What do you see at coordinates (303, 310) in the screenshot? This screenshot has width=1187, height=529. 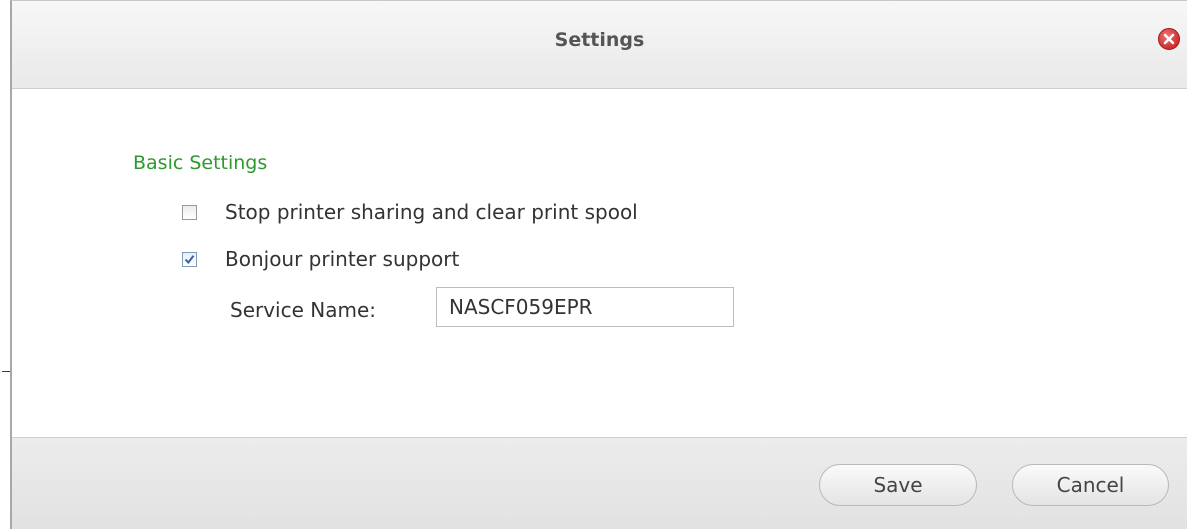 I see `service-name-label: Service Name:` at bounding box center [303, 310].